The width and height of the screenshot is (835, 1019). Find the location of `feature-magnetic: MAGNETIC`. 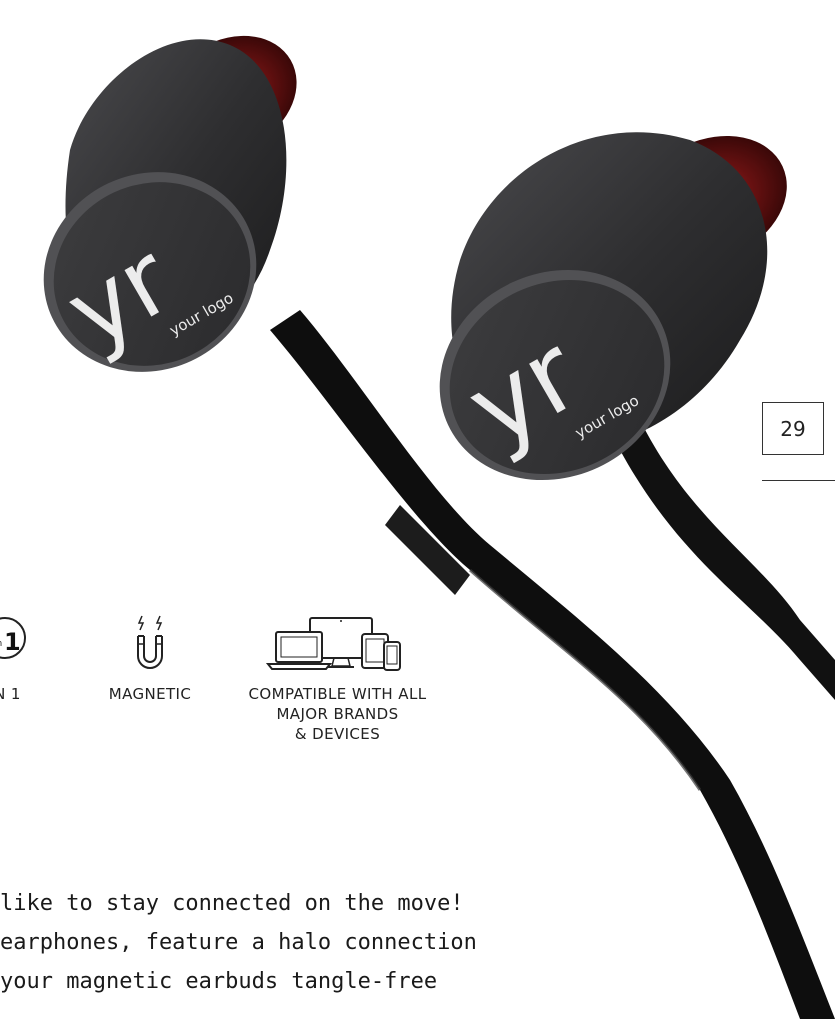

feature-magnetic: MAGNETIC is located at coordinates (150, 658).